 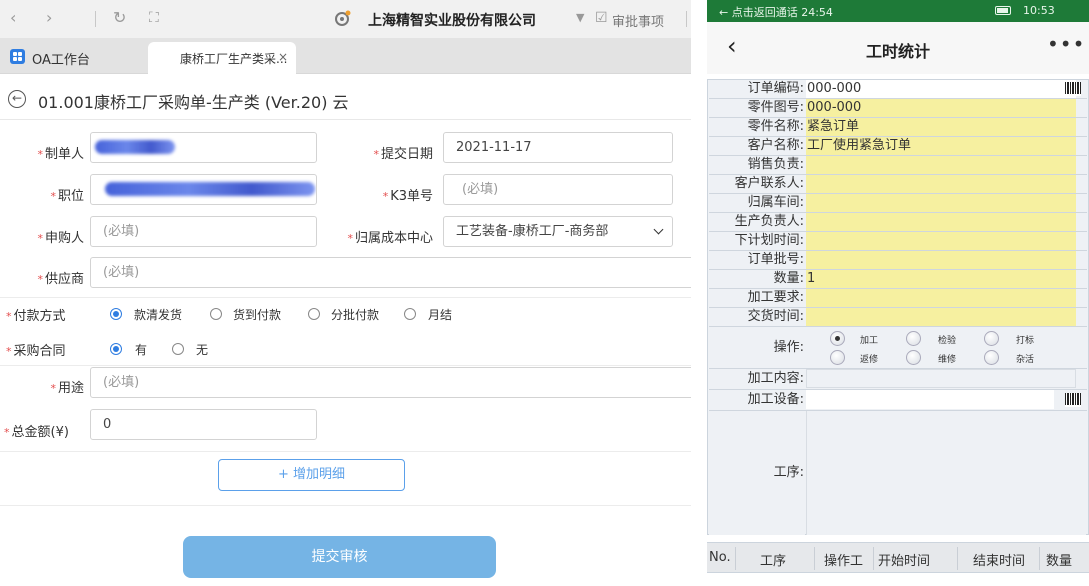 I want to click on approval-link: 审批事项, so click(x=638, y=20).